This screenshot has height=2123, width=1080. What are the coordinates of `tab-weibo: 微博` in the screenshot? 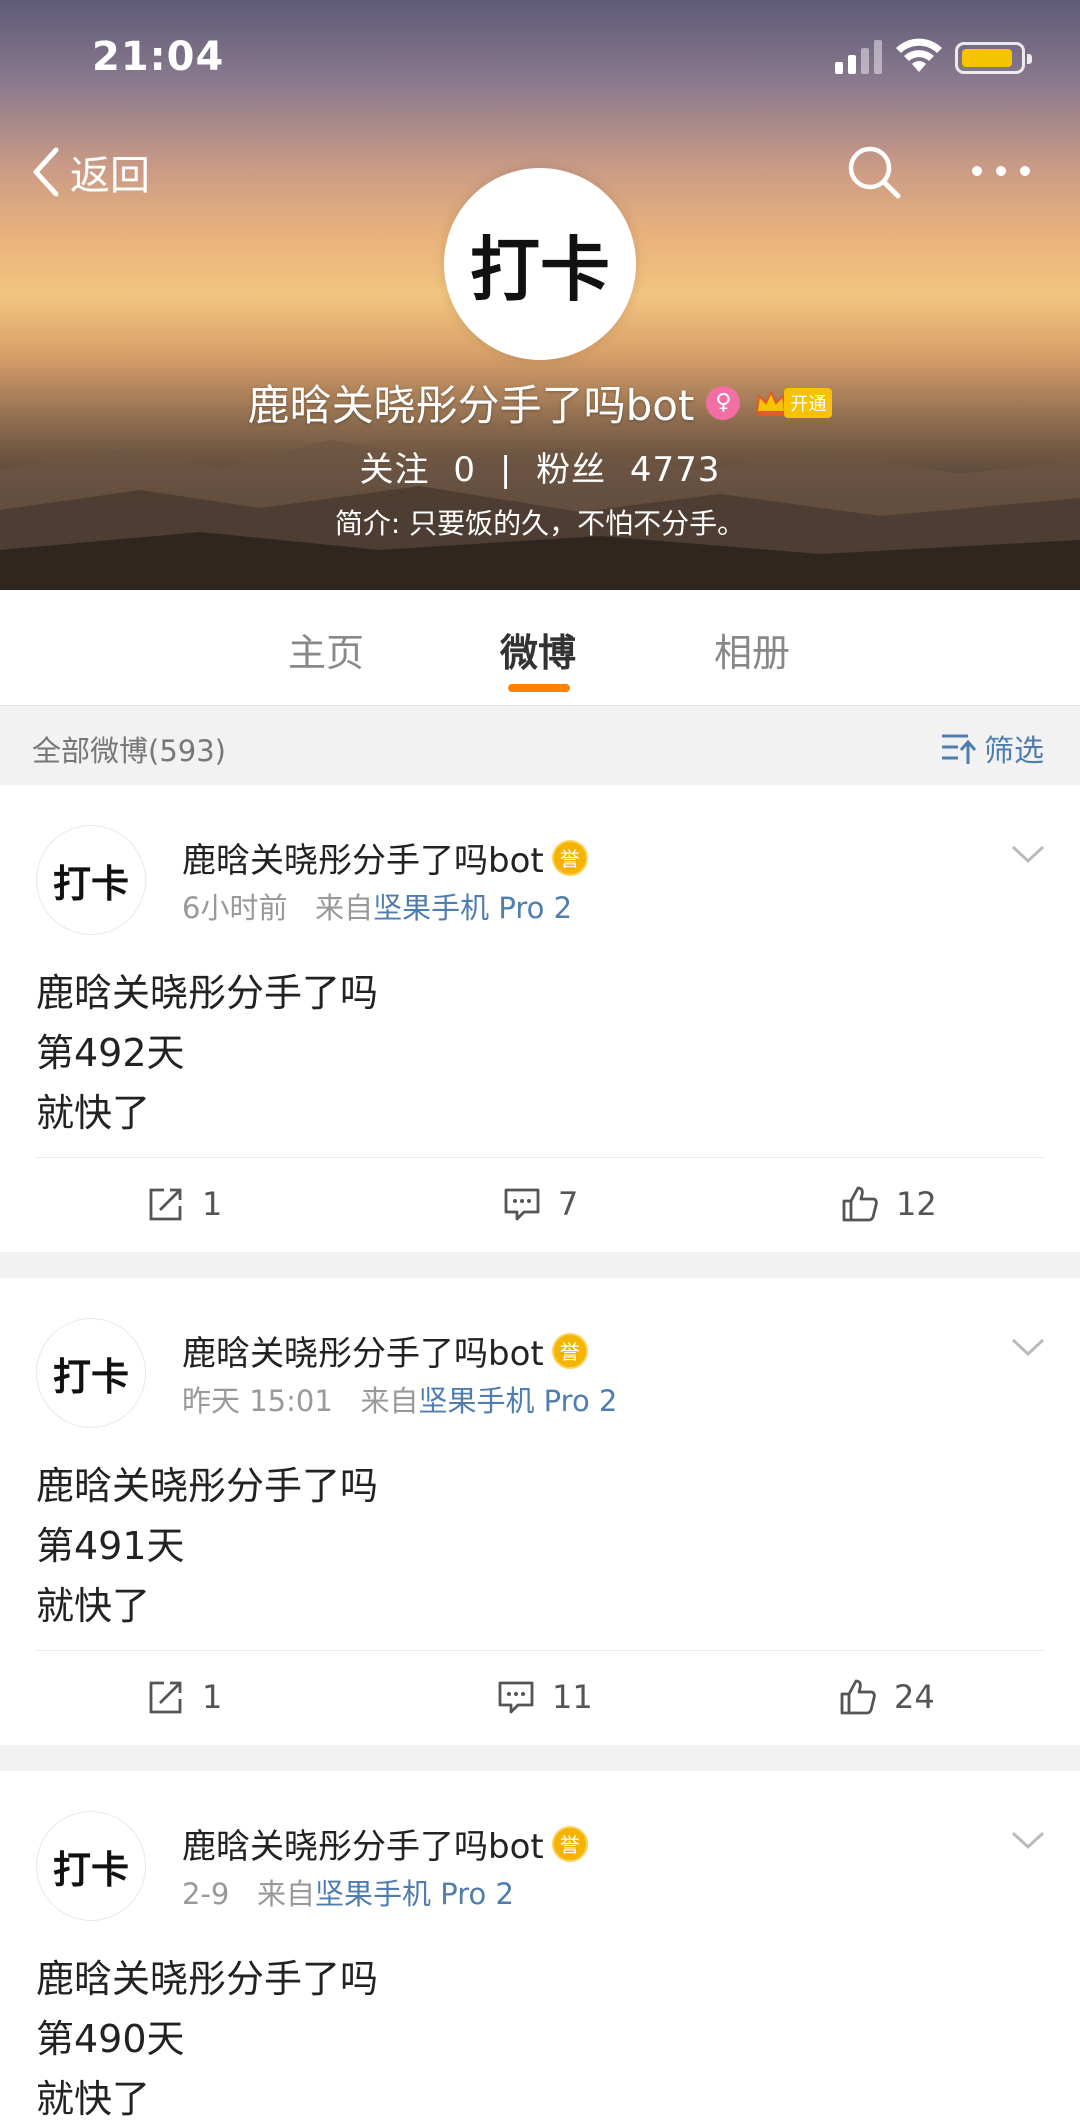 It's located at (538, 649).